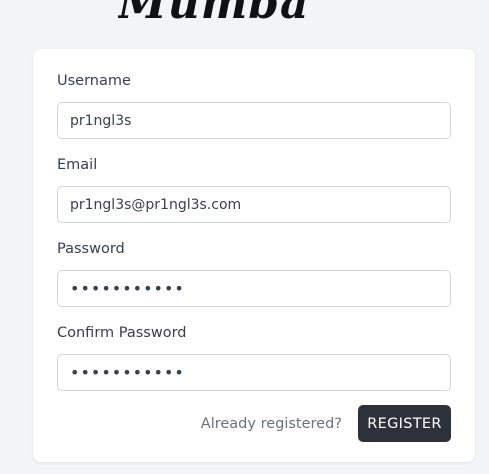 Image resolution: width=489 pixels, height=474 pixels. What do you see at coordinates (404, 423) in the screenshot?
I see `register-button: REGISTER` at bounding box center [404, 423].